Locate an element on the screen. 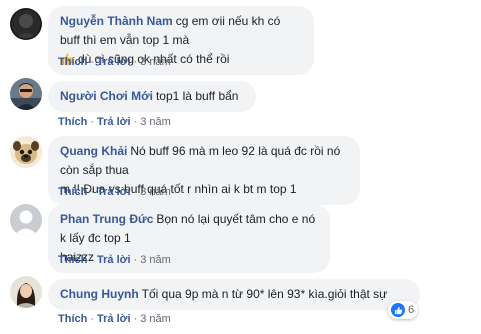 This screenshot has width=481, height=334. comment-text: top1 là buff bẩn is located at coordinates (197, 96).